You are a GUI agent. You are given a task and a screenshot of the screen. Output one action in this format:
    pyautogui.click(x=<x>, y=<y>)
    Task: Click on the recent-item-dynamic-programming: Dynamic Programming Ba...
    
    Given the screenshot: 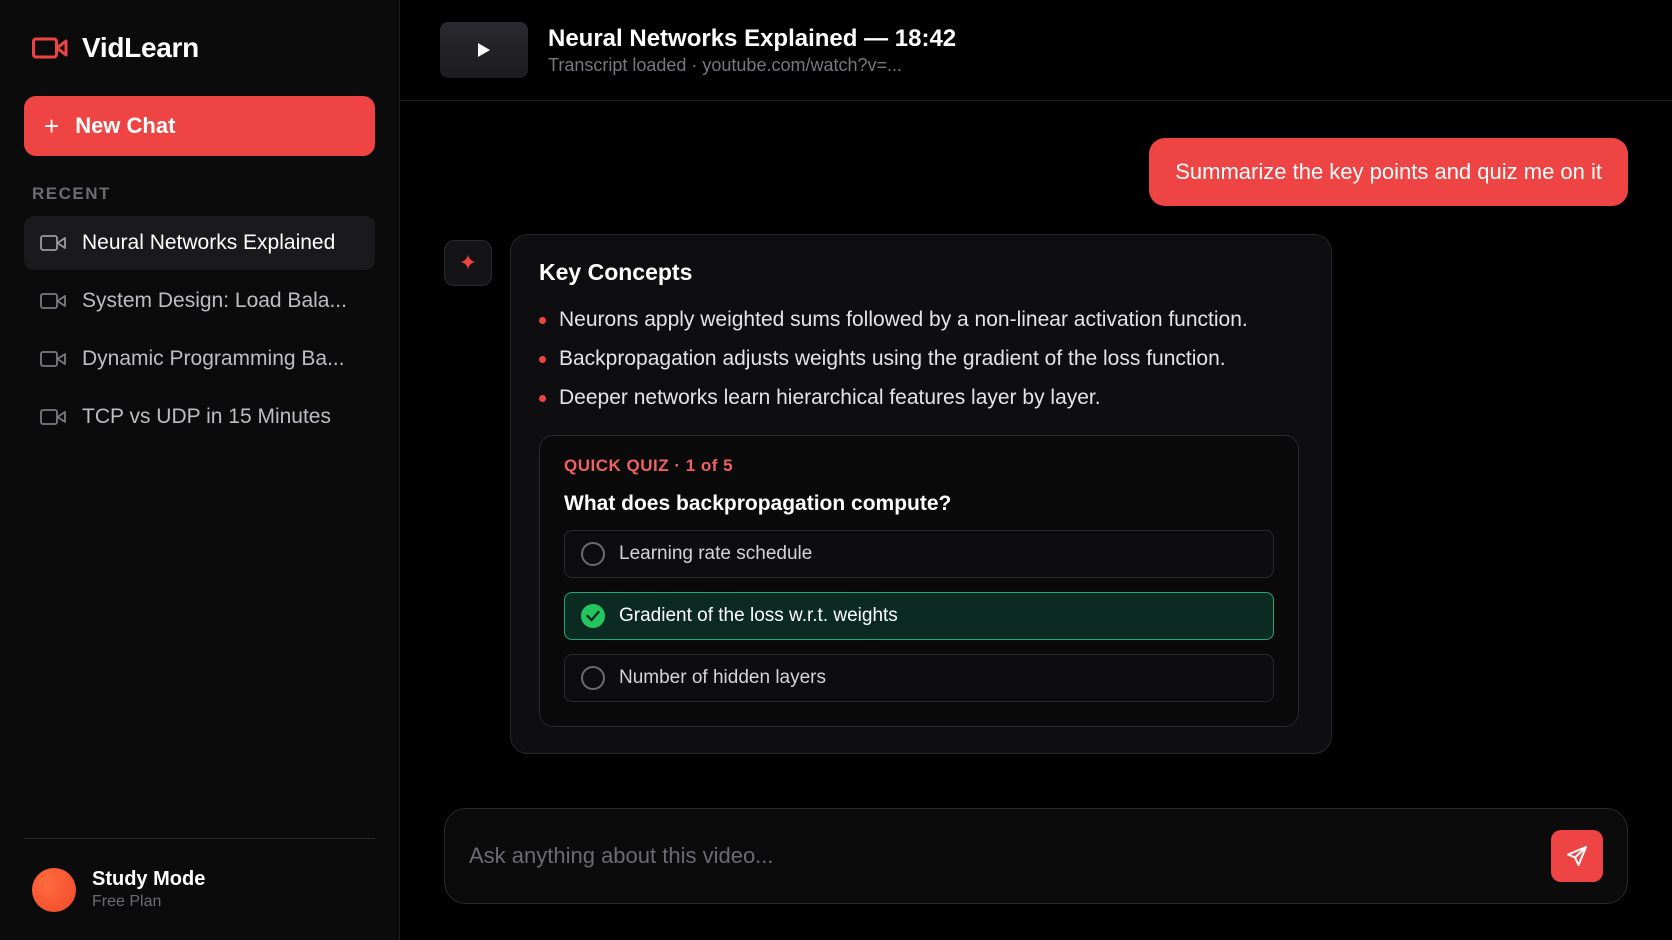 What is the action you would take?
    pyautogui.click(x=199, y=359)
    